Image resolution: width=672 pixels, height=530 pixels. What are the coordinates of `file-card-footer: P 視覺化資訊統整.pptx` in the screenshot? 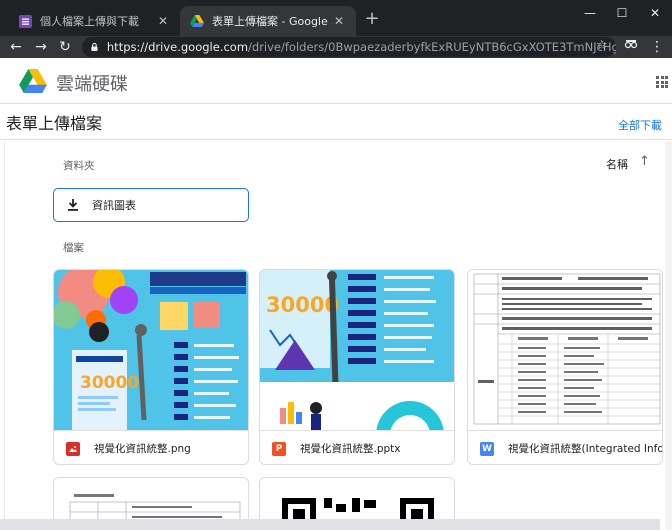 It's located at (357, 447).